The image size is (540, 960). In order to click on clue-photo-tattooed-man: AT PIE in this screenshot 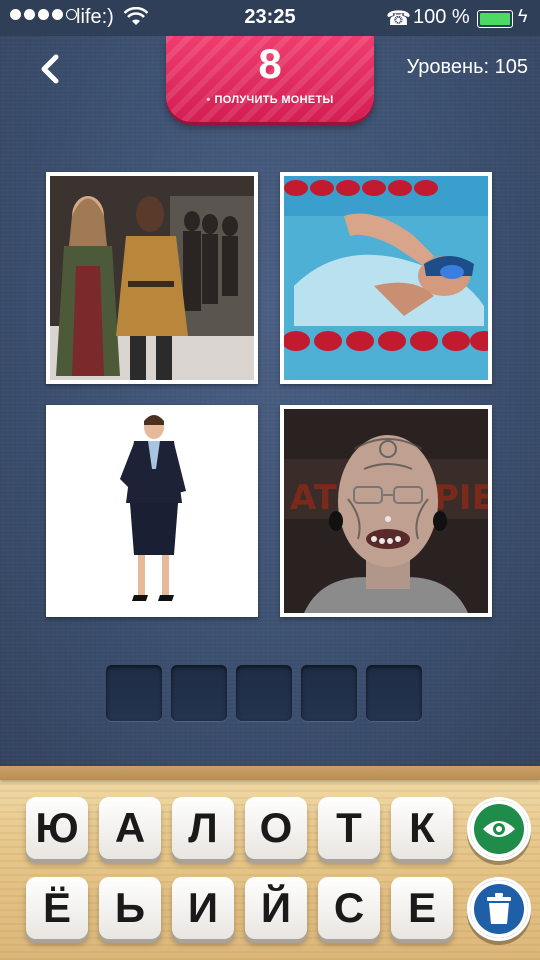, I will do `click(386, 511)`.